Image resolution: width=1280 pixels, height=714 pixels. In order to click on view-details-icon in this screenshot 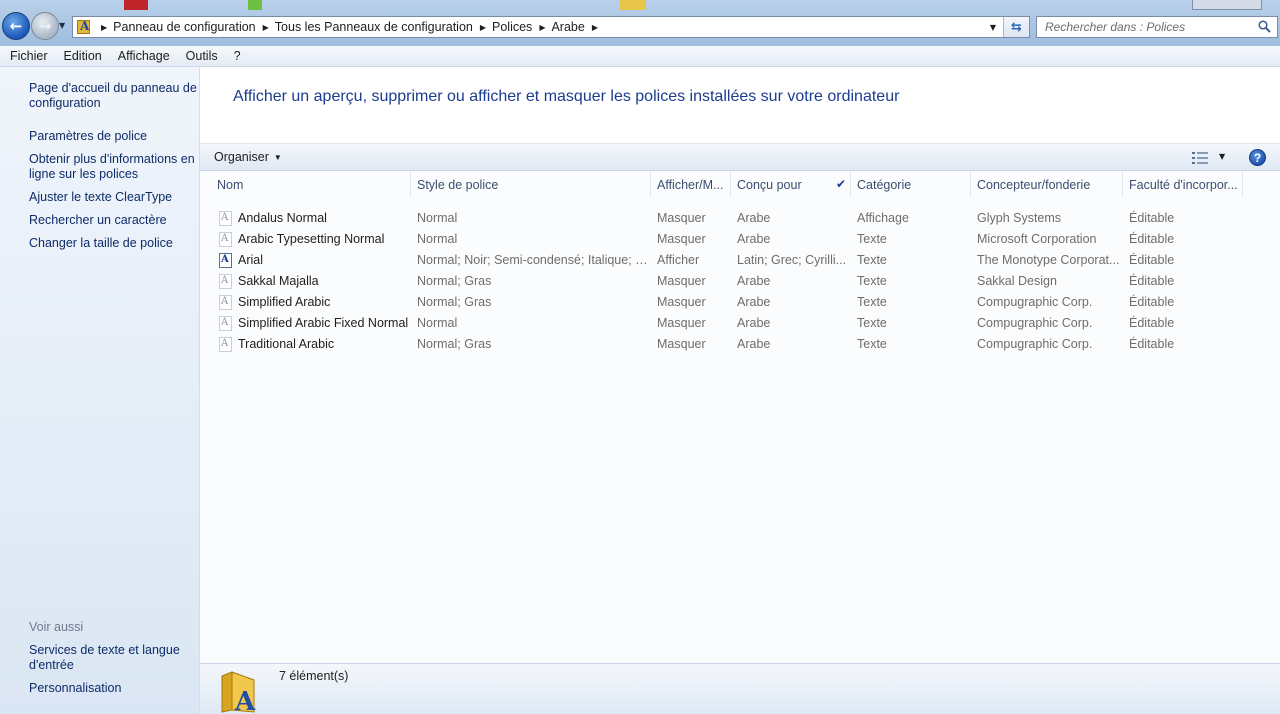, I will do `click(1200, 158)`.